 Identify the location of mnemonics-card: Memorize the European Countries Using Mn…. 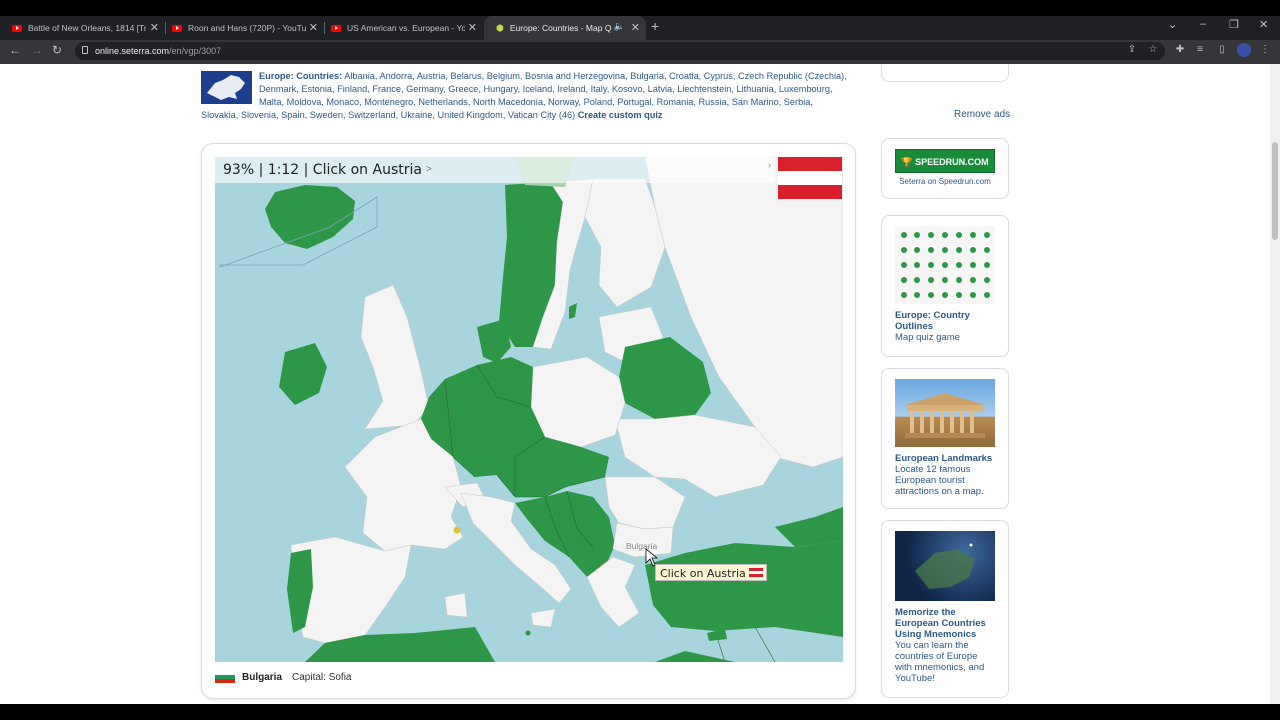
(945, 609).